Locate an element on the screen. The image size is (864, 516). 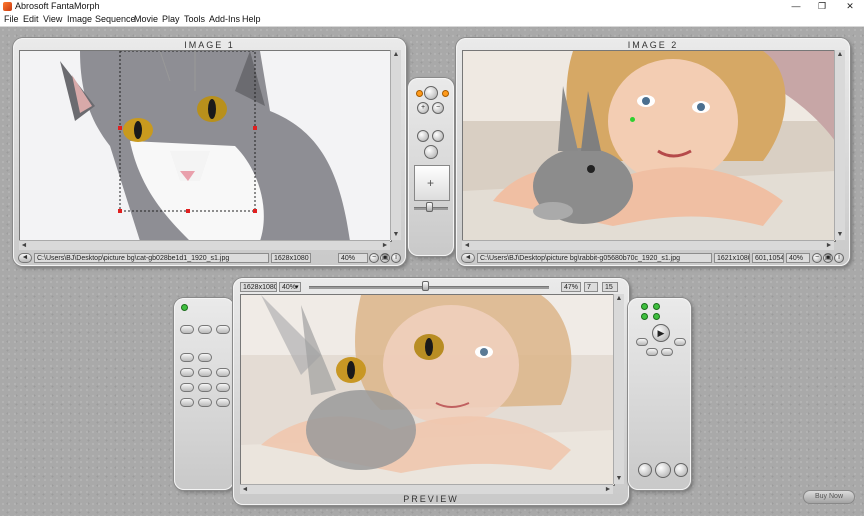
add-point-icon: + is located at coordinates (423, 108).